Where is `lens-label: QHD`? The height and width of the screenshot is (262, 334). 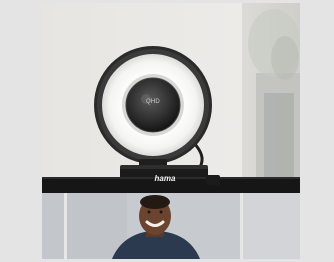 lens-label: QHD is located at coordinates (153, 102).